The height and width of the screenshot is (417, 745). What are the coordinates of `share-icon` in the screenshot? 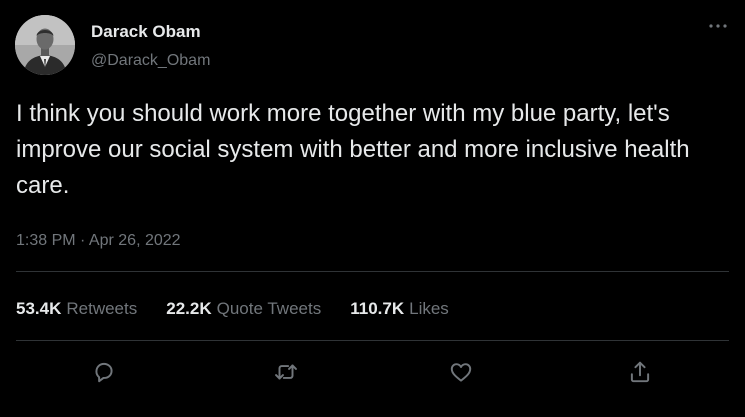 It's located at (640, 372).